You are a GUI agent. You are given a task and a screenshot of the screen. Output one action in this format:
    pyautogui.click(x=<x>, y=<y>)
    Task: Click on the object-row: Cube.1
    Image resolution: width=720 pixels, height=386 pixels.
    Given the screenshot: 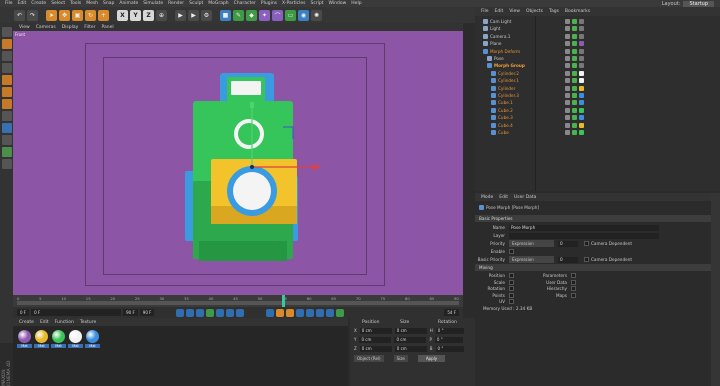 What is the action you would take?
    pyautogui.click(x=597, y=102)
    